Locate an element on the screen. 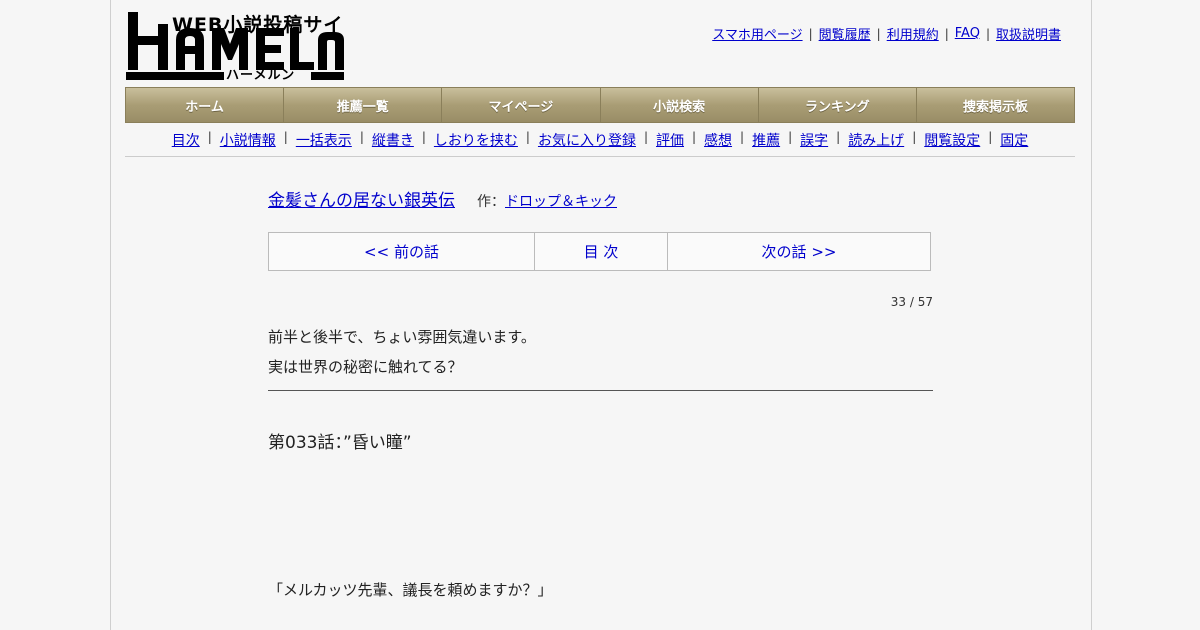 The height and width of the screenshot is (630, 1200). subnav-typo: 誤字 is located at coordinates (814, 140).